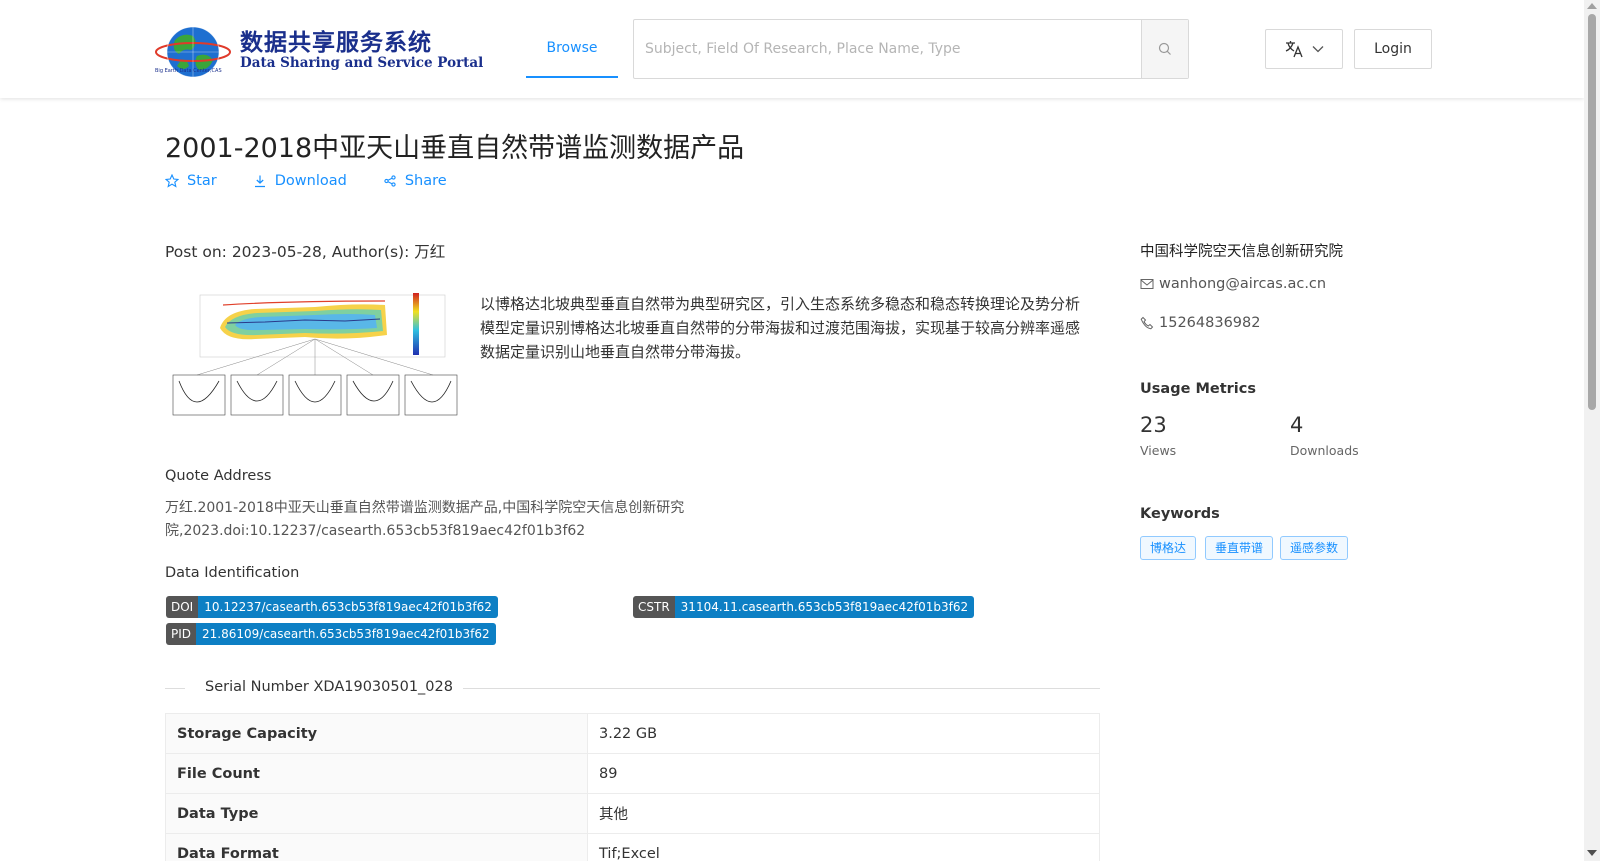  Describe the element at coordinates (843, 773) in the screenshot. I see `info-value: 89` at that location.